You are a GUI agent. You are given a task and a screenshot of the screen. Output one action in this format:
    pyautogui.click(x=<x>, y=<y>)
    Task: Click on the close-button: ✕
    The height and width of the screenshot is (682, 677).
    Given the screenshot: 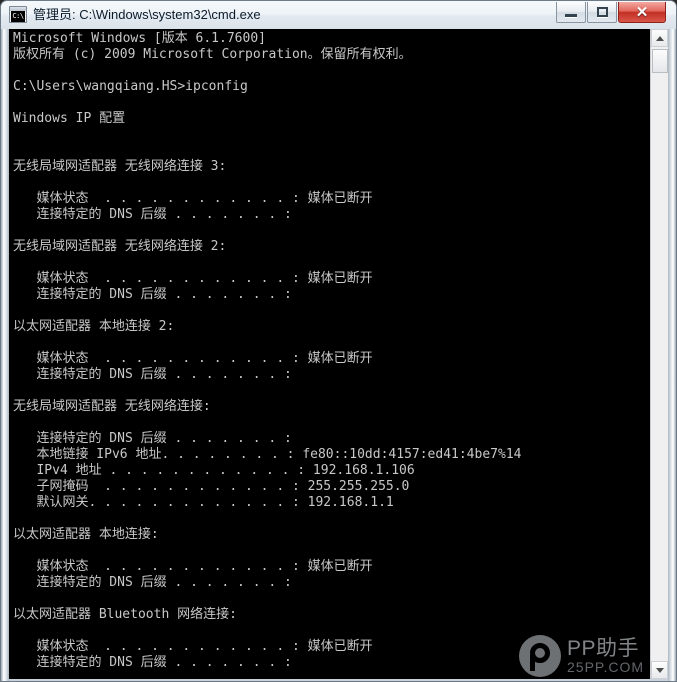 What is the action you would take?
    pyautogui.click(x=642, y=12)
    